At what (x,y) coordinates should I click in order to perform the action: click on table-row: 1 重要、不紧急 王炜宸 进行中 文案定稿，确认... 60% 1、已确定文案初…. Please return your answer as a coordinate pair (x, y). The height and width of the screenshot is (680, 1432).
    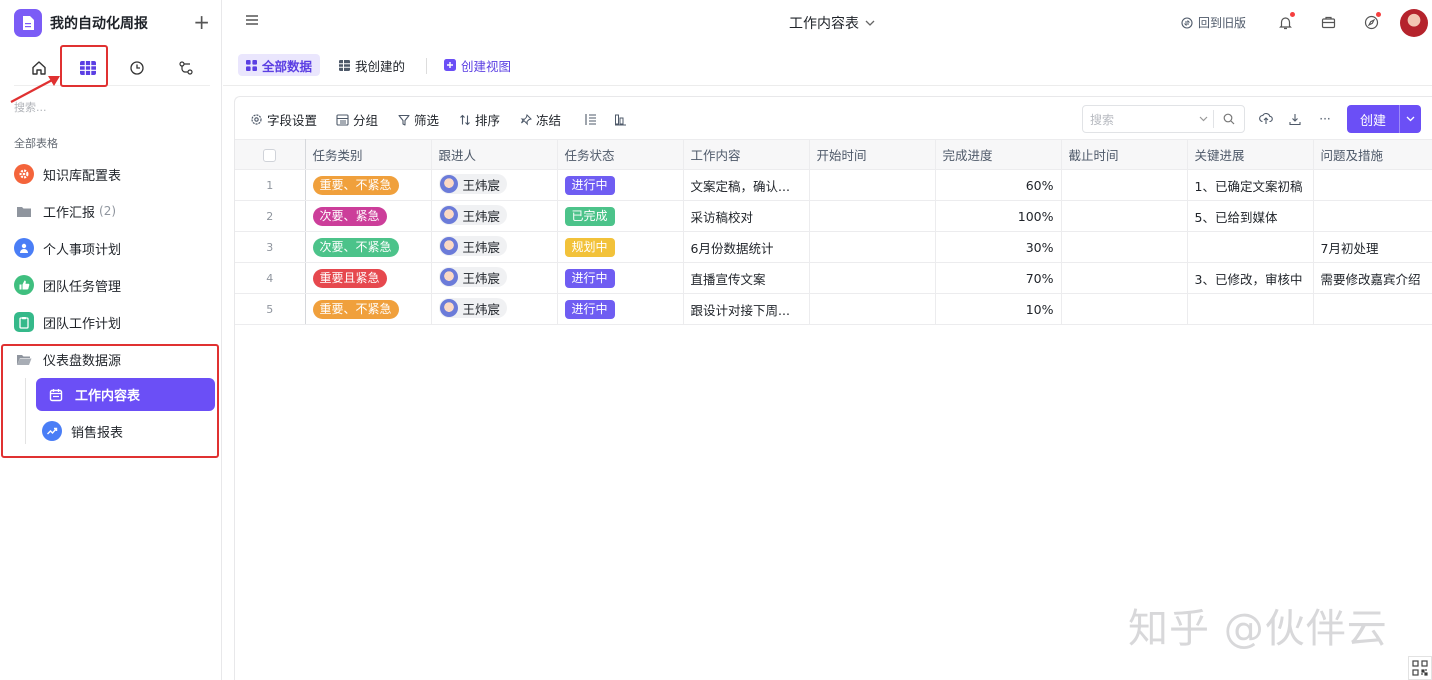
    Looking at the image, I should click on (833, 185).